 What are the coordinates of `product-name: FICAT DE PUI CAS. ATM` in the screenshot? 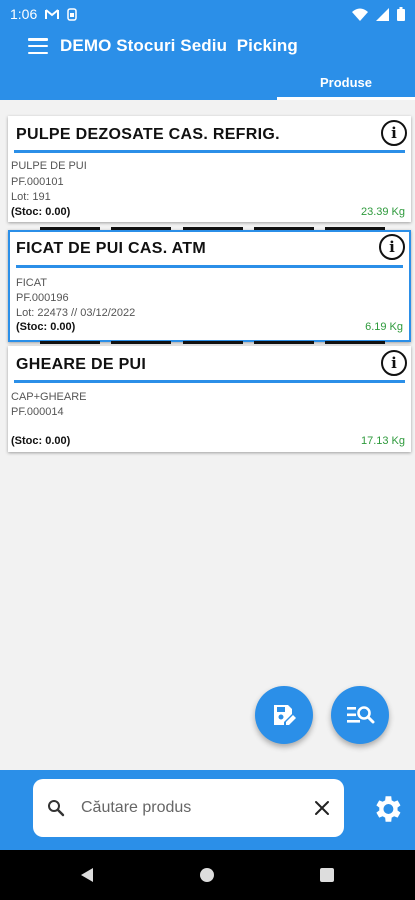 It's located at (111, 248).